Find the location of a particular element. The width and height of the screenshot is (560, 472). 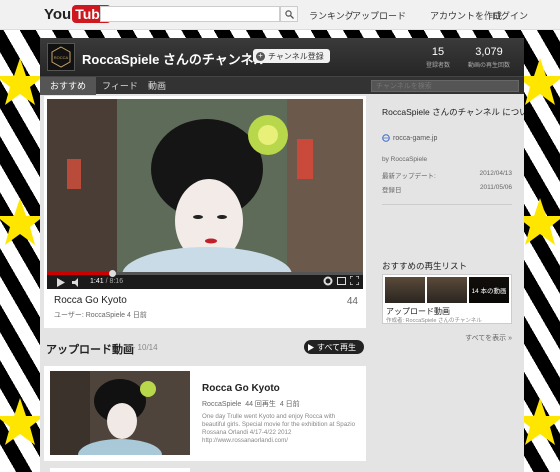

svg-text: ROCCA is located at coordinates (61, 57).